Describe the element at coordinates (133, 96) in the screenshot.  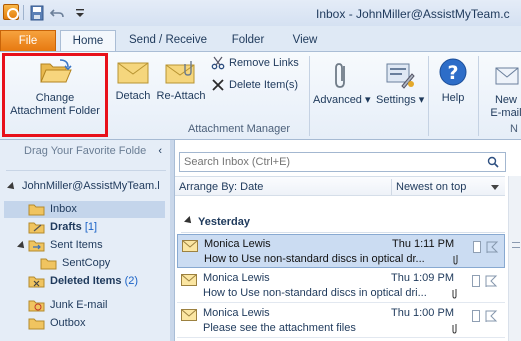
I see `detach-label: Detach` at that location.